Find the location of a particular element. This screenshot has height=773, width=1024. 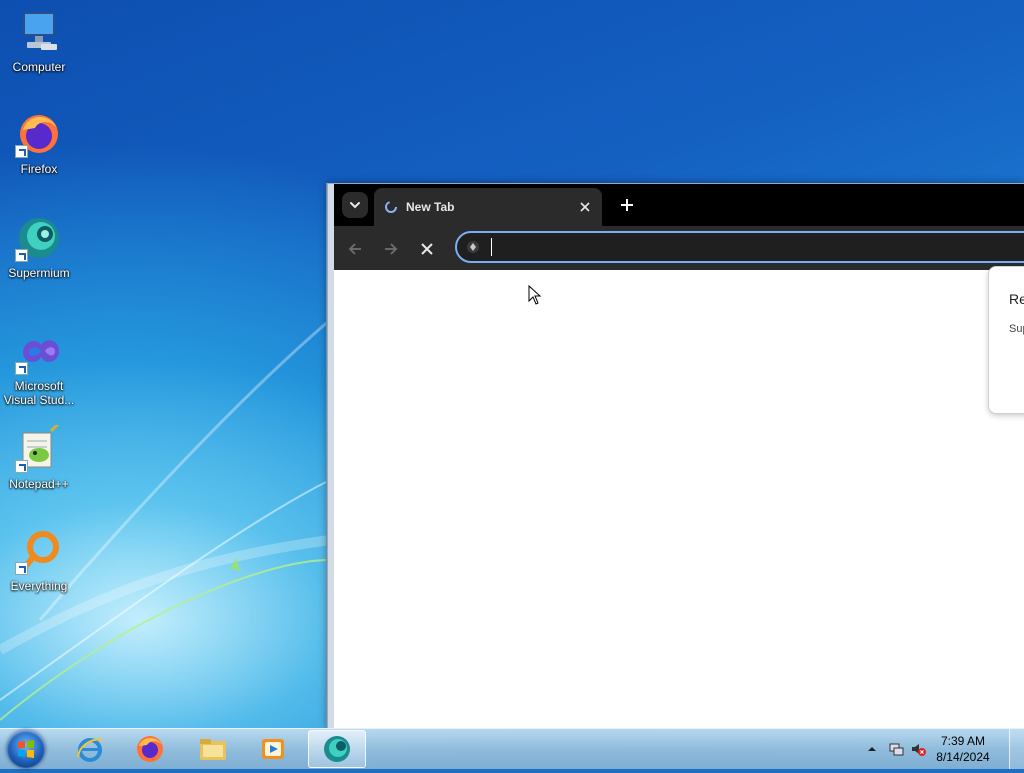

tab-search-button is located at coordinates (355, 205).